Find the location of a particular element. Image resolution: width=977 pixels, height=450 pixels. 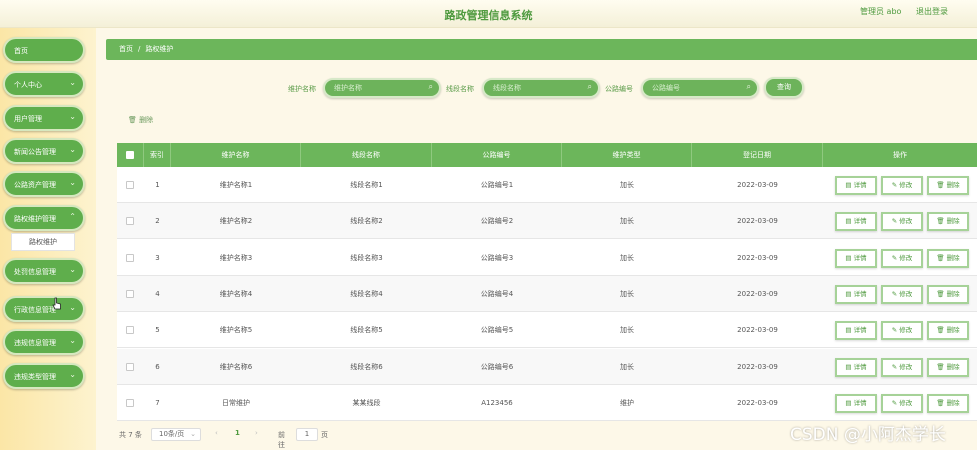

cell-name: 维护名称1 is located at coordinates (236, 185).